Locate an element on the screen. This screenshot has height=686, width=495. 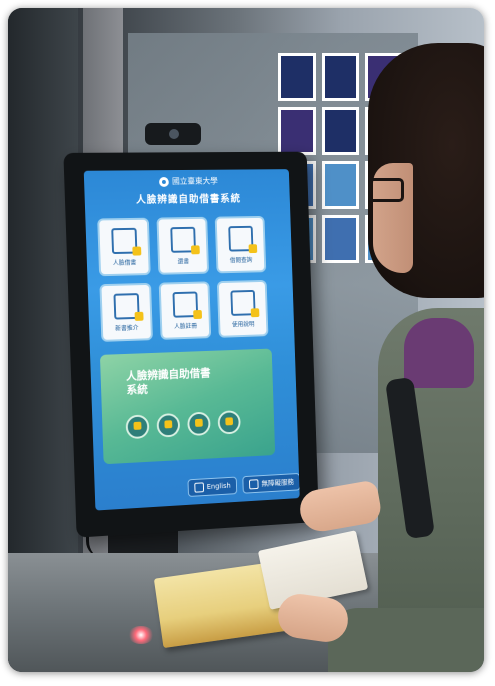
screen-footer: English 無障礙服務 is located at coordinates (243, 485).